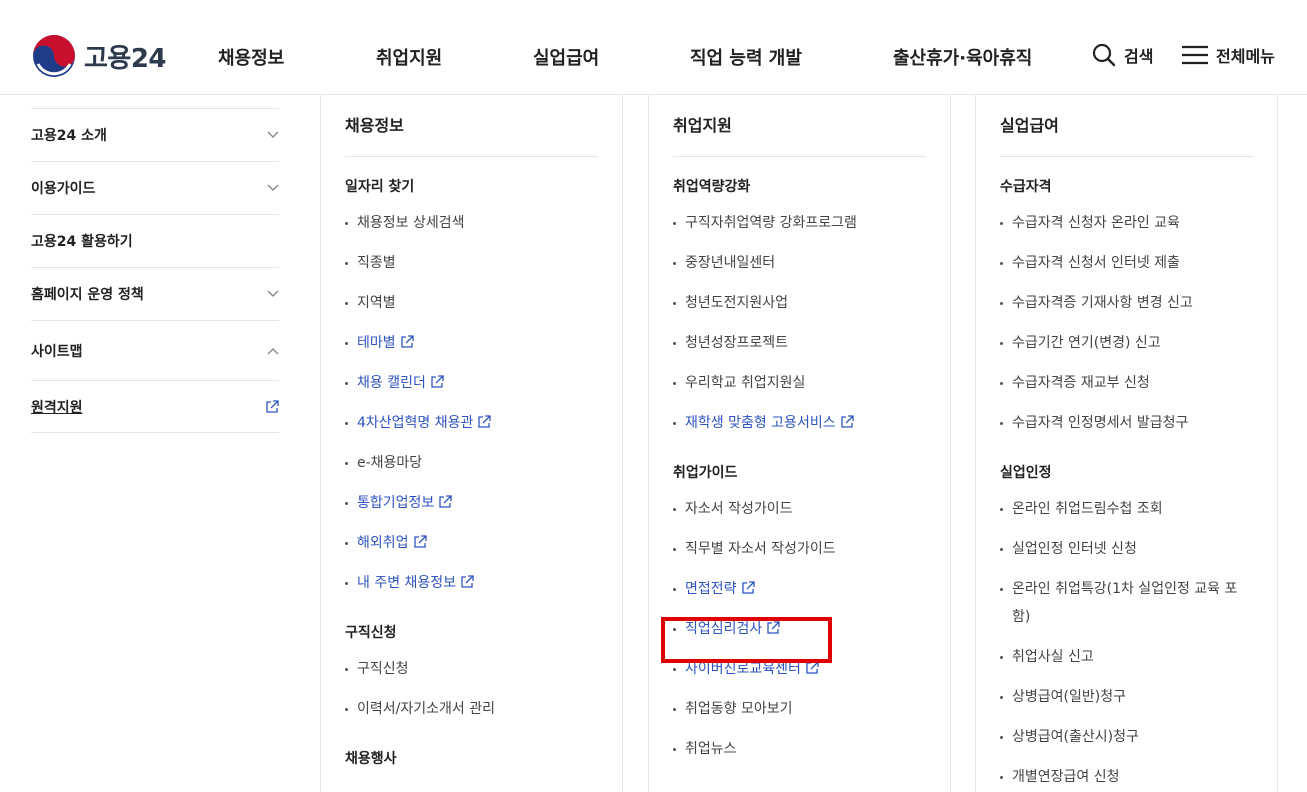 Image resolution: width=1307 pixels, height=792 pixels. Describe the element at coordinates (155, 187) in the screenshot. I see `sidebar-item-guide: 이용가이드` at that location.